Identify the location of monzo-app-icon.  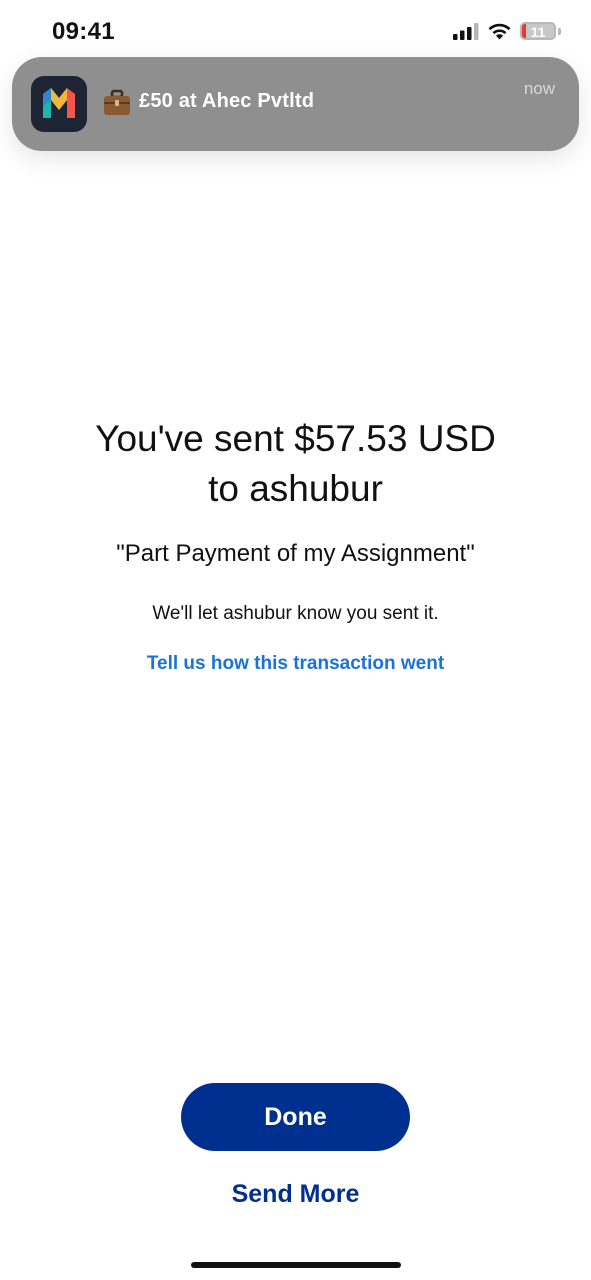
(59, 104).